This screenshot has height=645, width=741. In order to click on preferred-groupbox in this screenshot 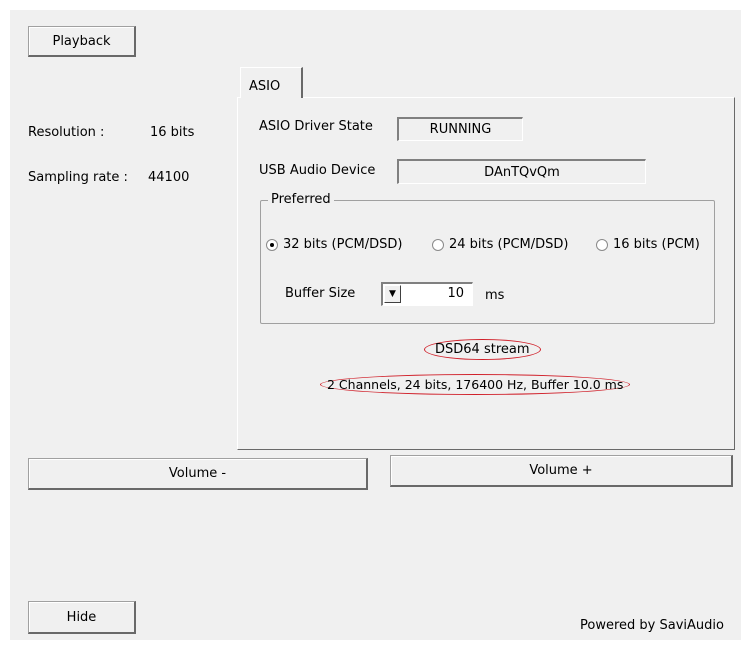, I will do `click(487, 262)`.